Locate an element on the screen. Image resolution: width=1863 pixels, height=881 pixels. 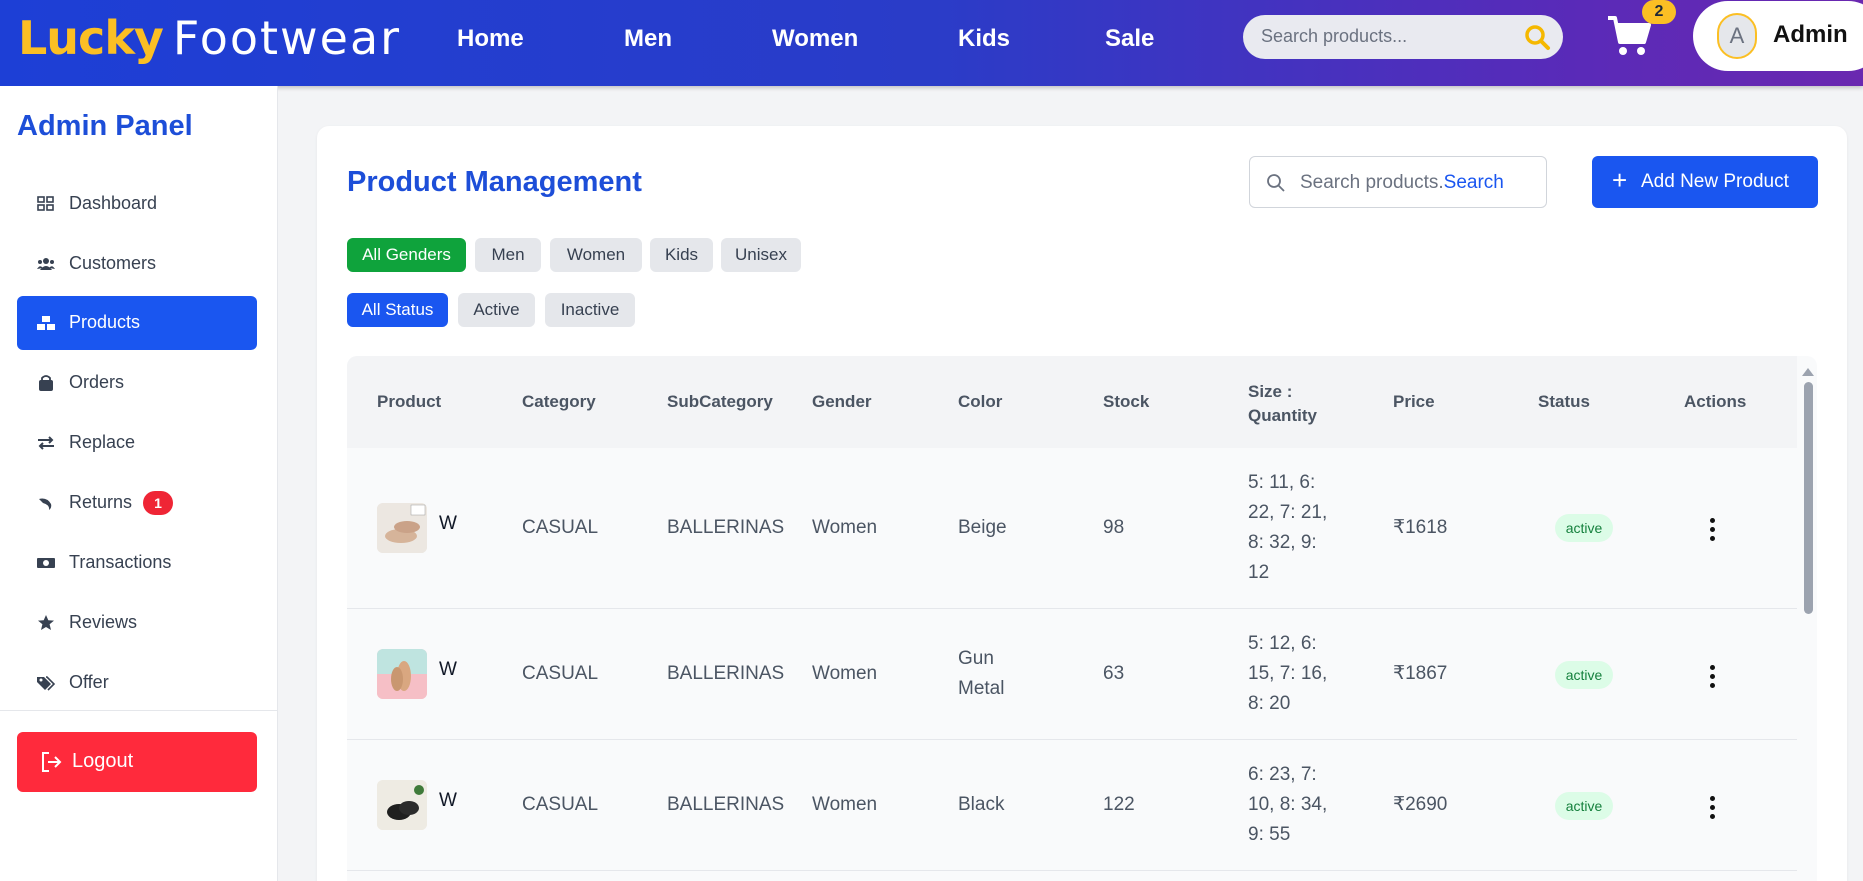
table-scrollbar is located at coordinates (1808, 624).